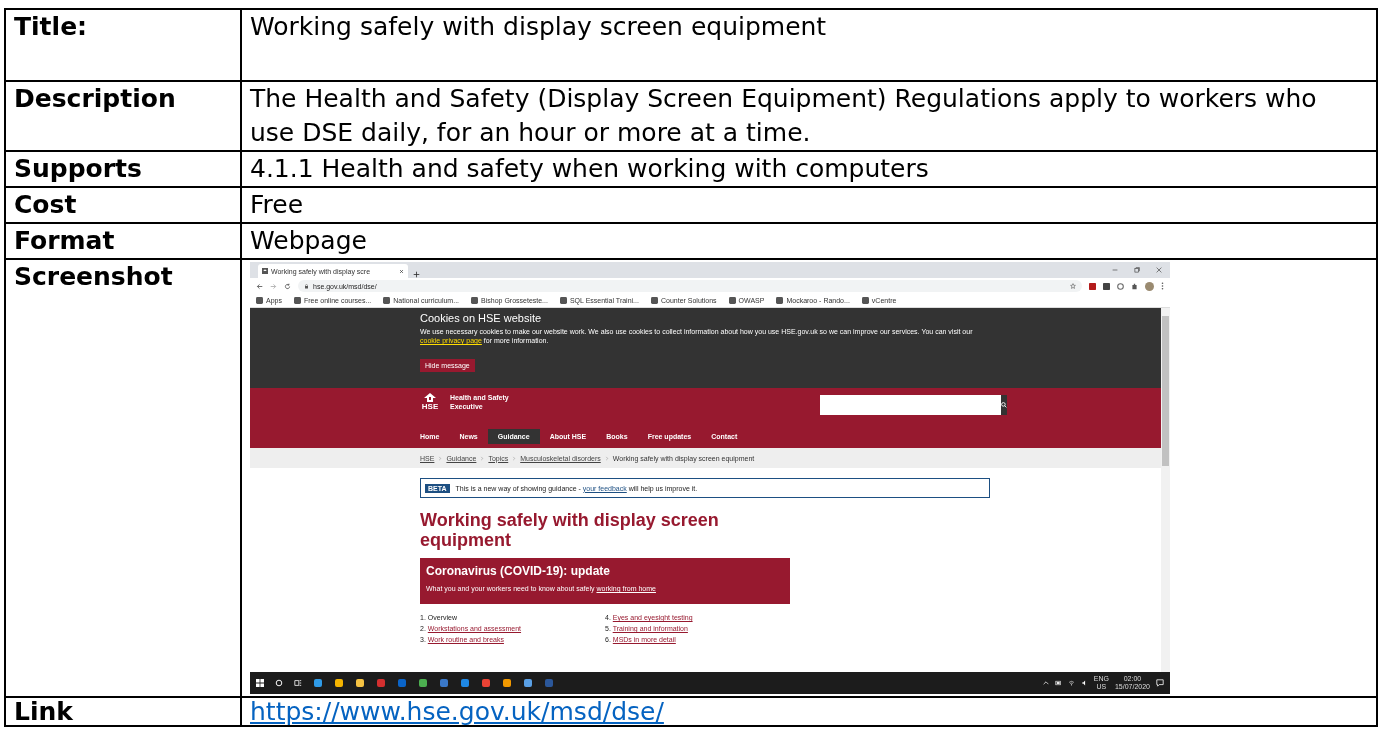 This screenshot has height=742, width=1381. I want to click on restore-icon, so click(1137, 270).